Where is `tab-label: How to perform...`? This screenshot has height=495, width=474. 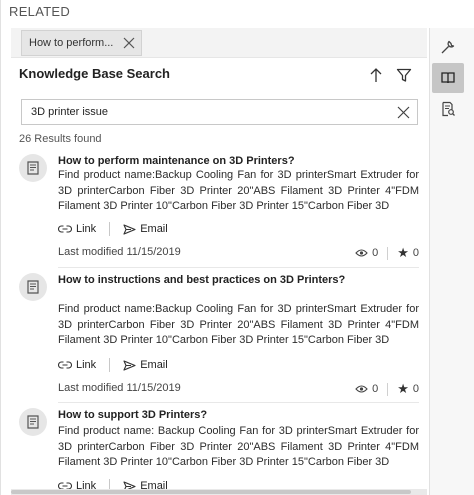 tab-label: How to perform... is located at coordinates (71, 43).